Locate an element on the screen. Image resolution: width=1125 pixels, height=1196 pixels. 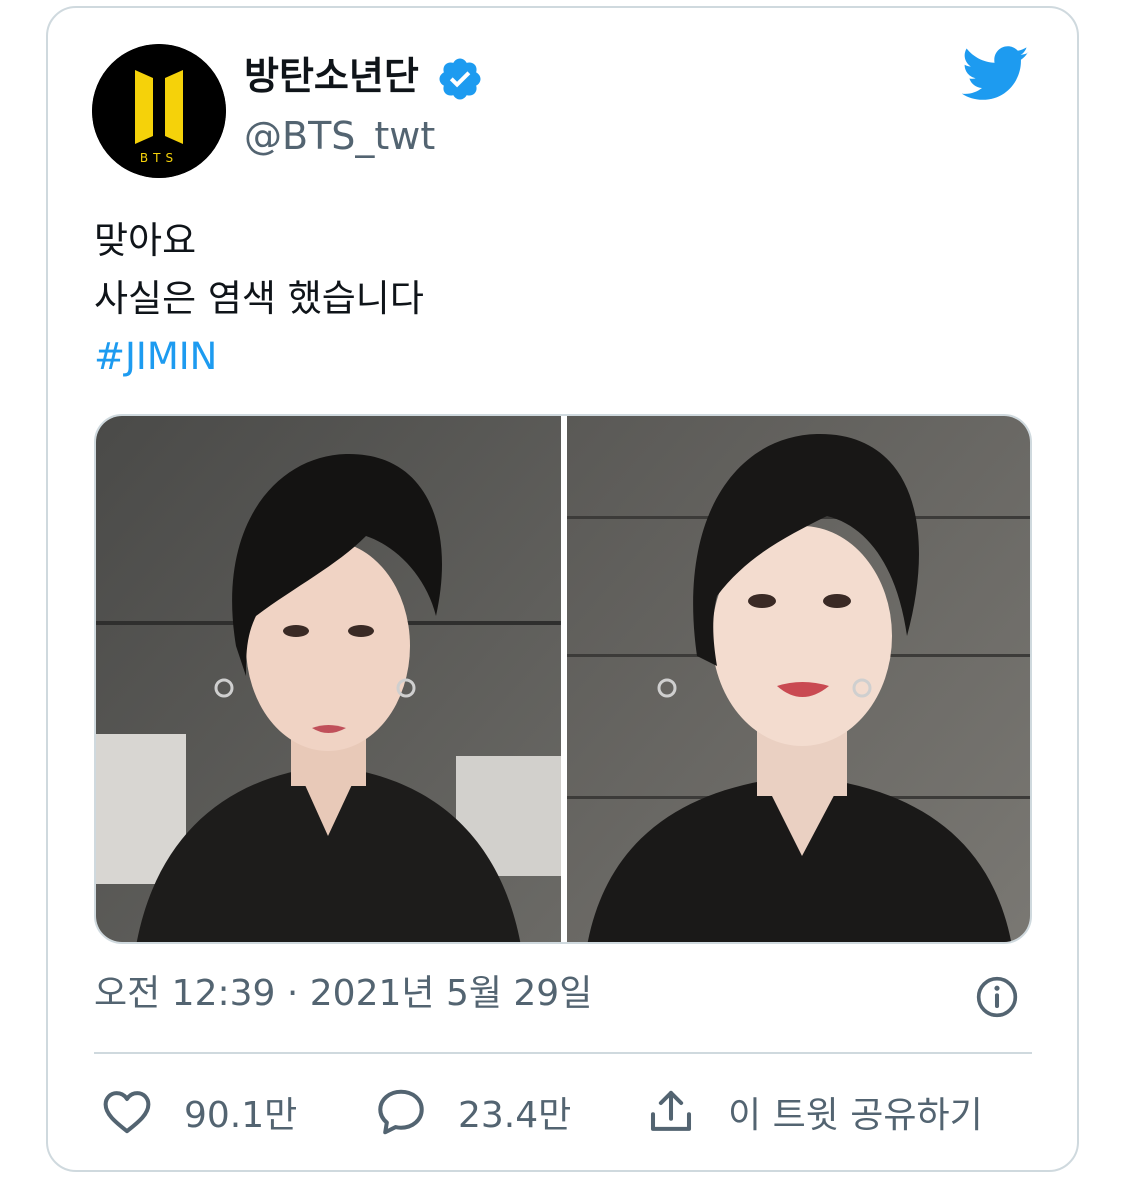
user-handle: @BTS_twt is located at coordinates (339, 136).